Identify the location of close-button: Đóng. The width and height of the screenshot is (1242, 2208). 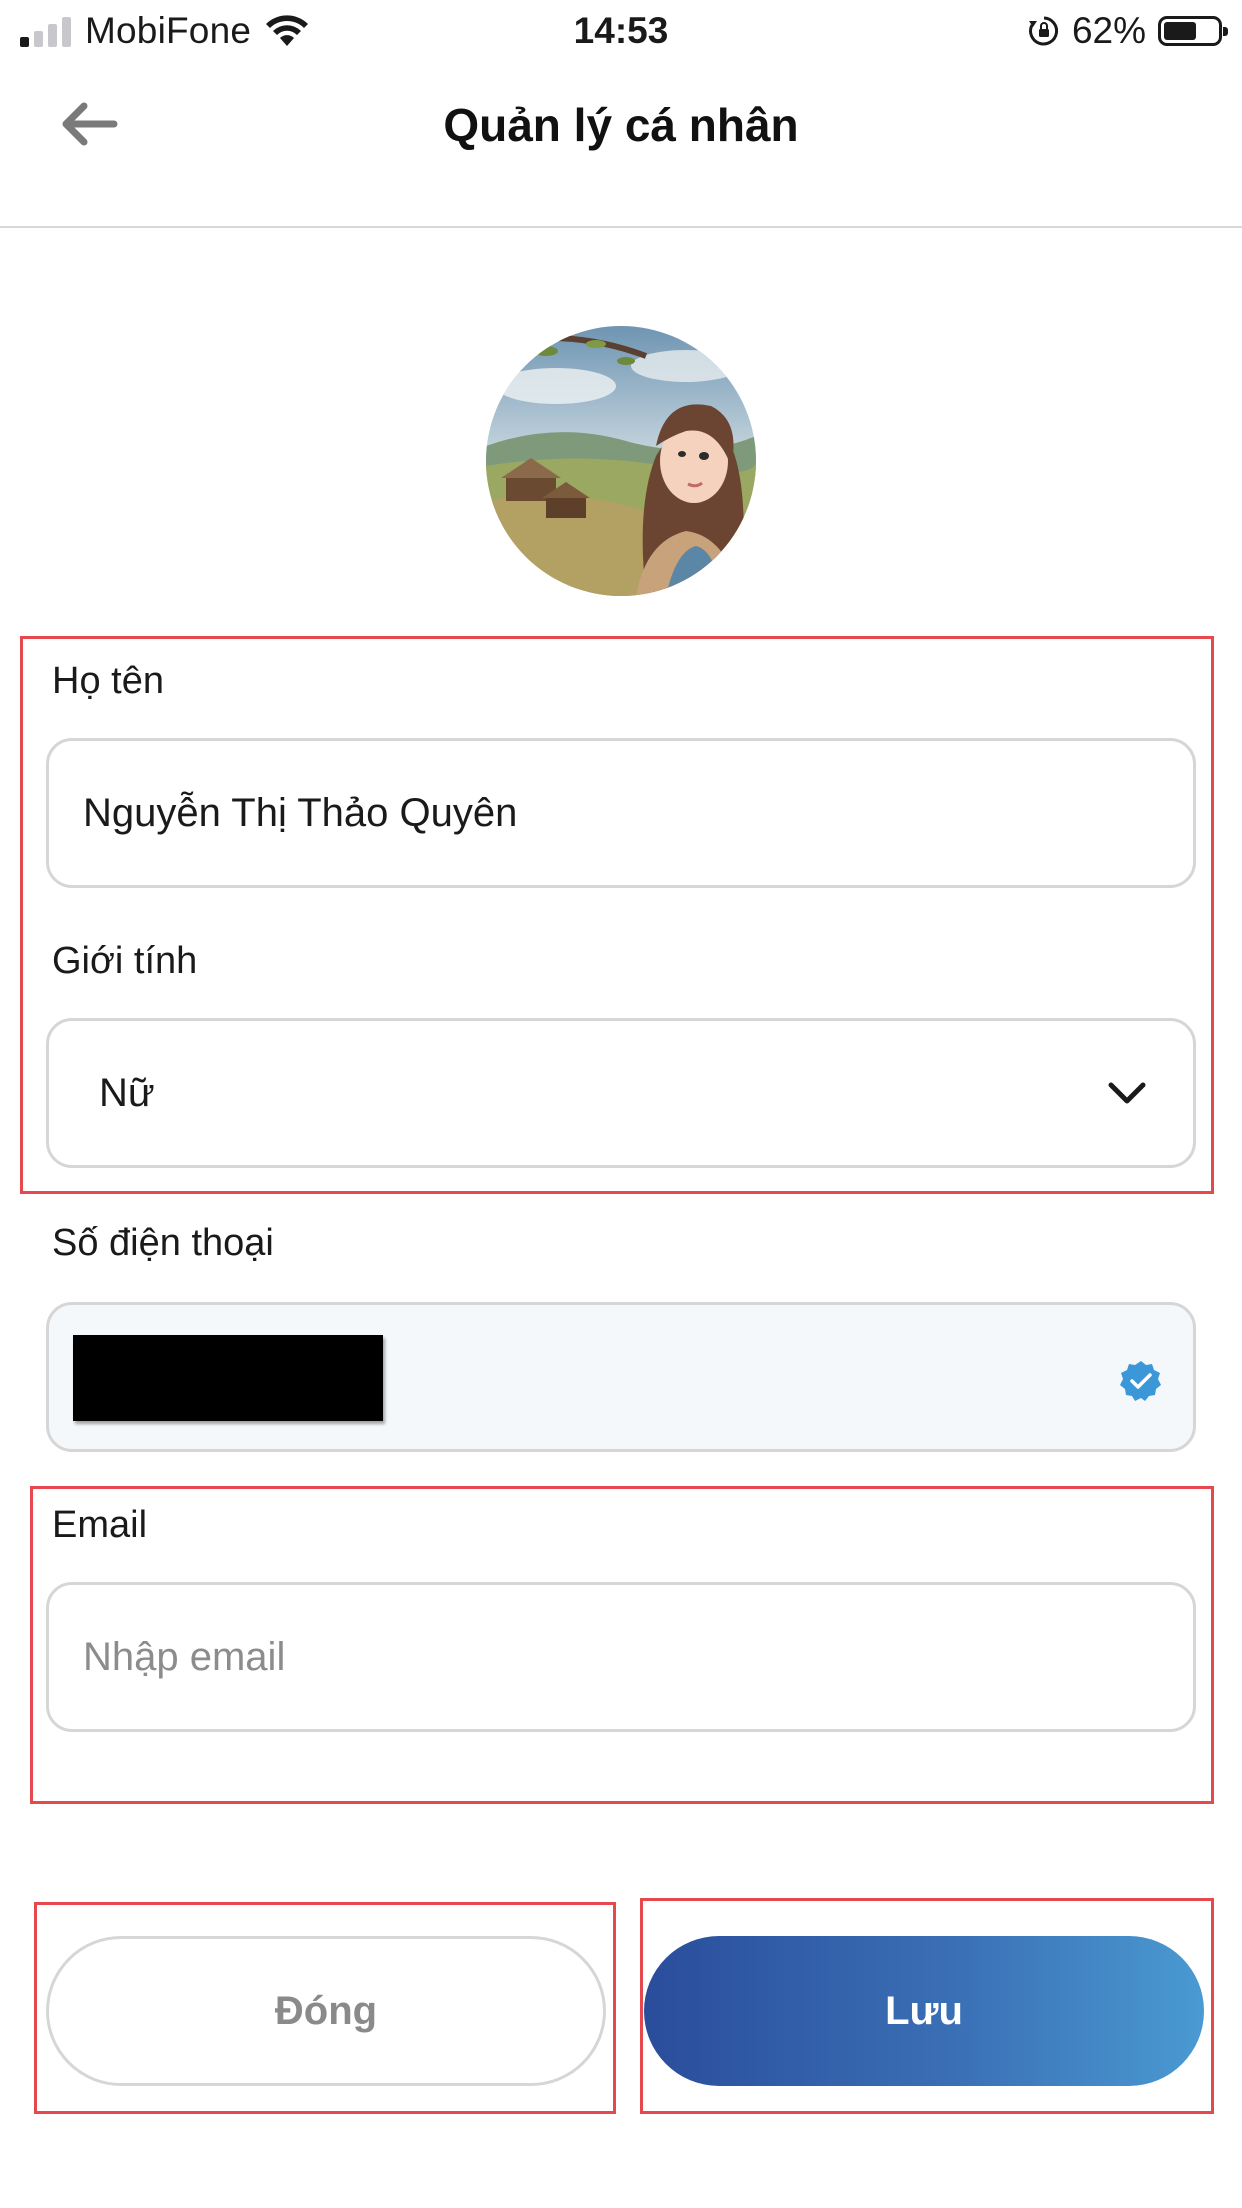
(326, 2011).